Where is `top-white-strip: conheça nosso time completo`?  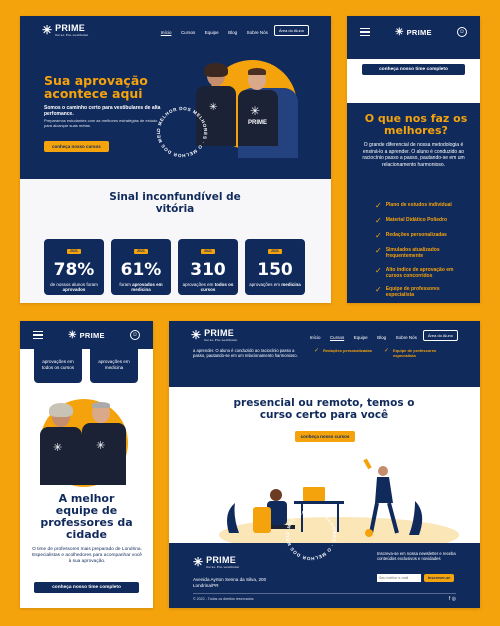 top-white-strip: conheça nosso time completo is located at coordinates (413, 81).